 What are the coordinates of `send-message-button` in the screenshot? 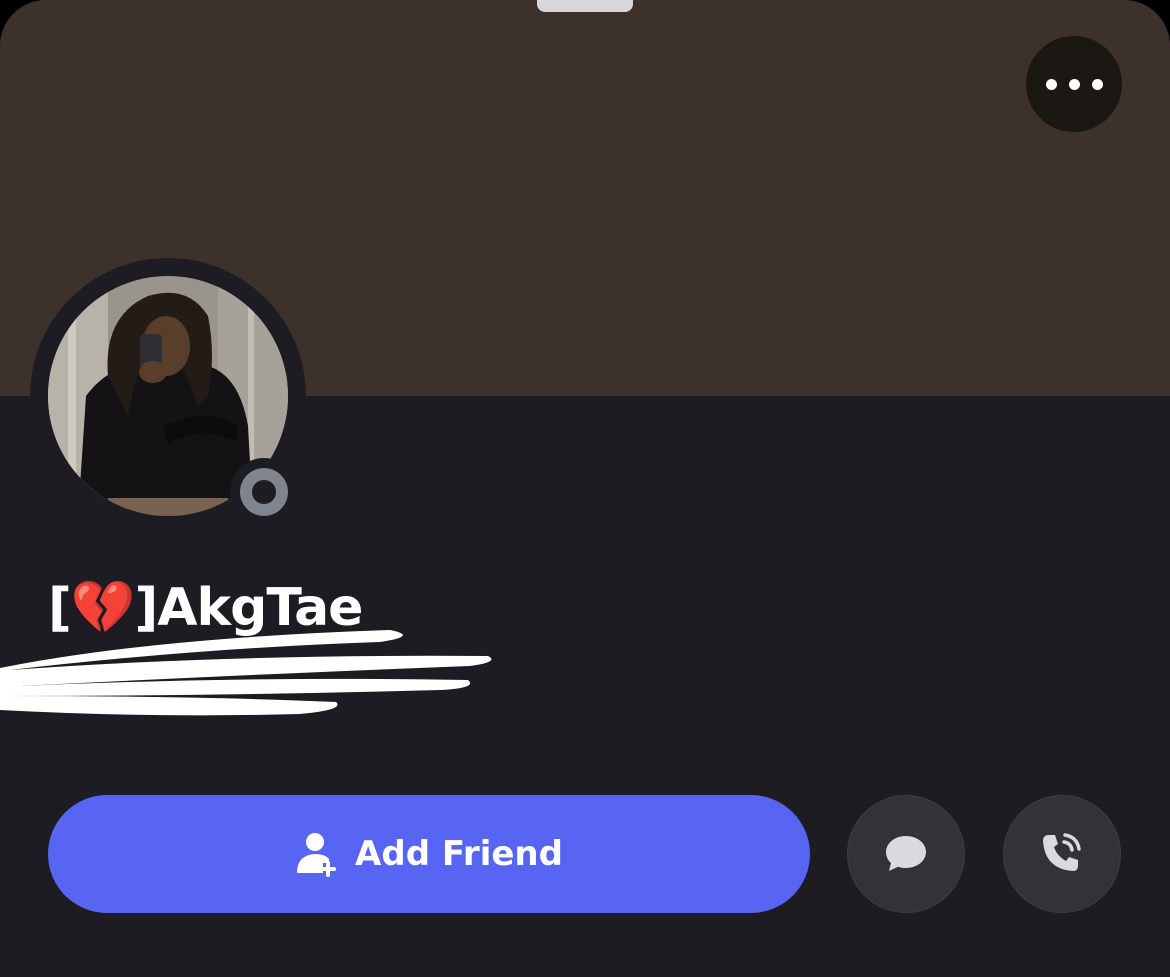 It's located at (906, 854).